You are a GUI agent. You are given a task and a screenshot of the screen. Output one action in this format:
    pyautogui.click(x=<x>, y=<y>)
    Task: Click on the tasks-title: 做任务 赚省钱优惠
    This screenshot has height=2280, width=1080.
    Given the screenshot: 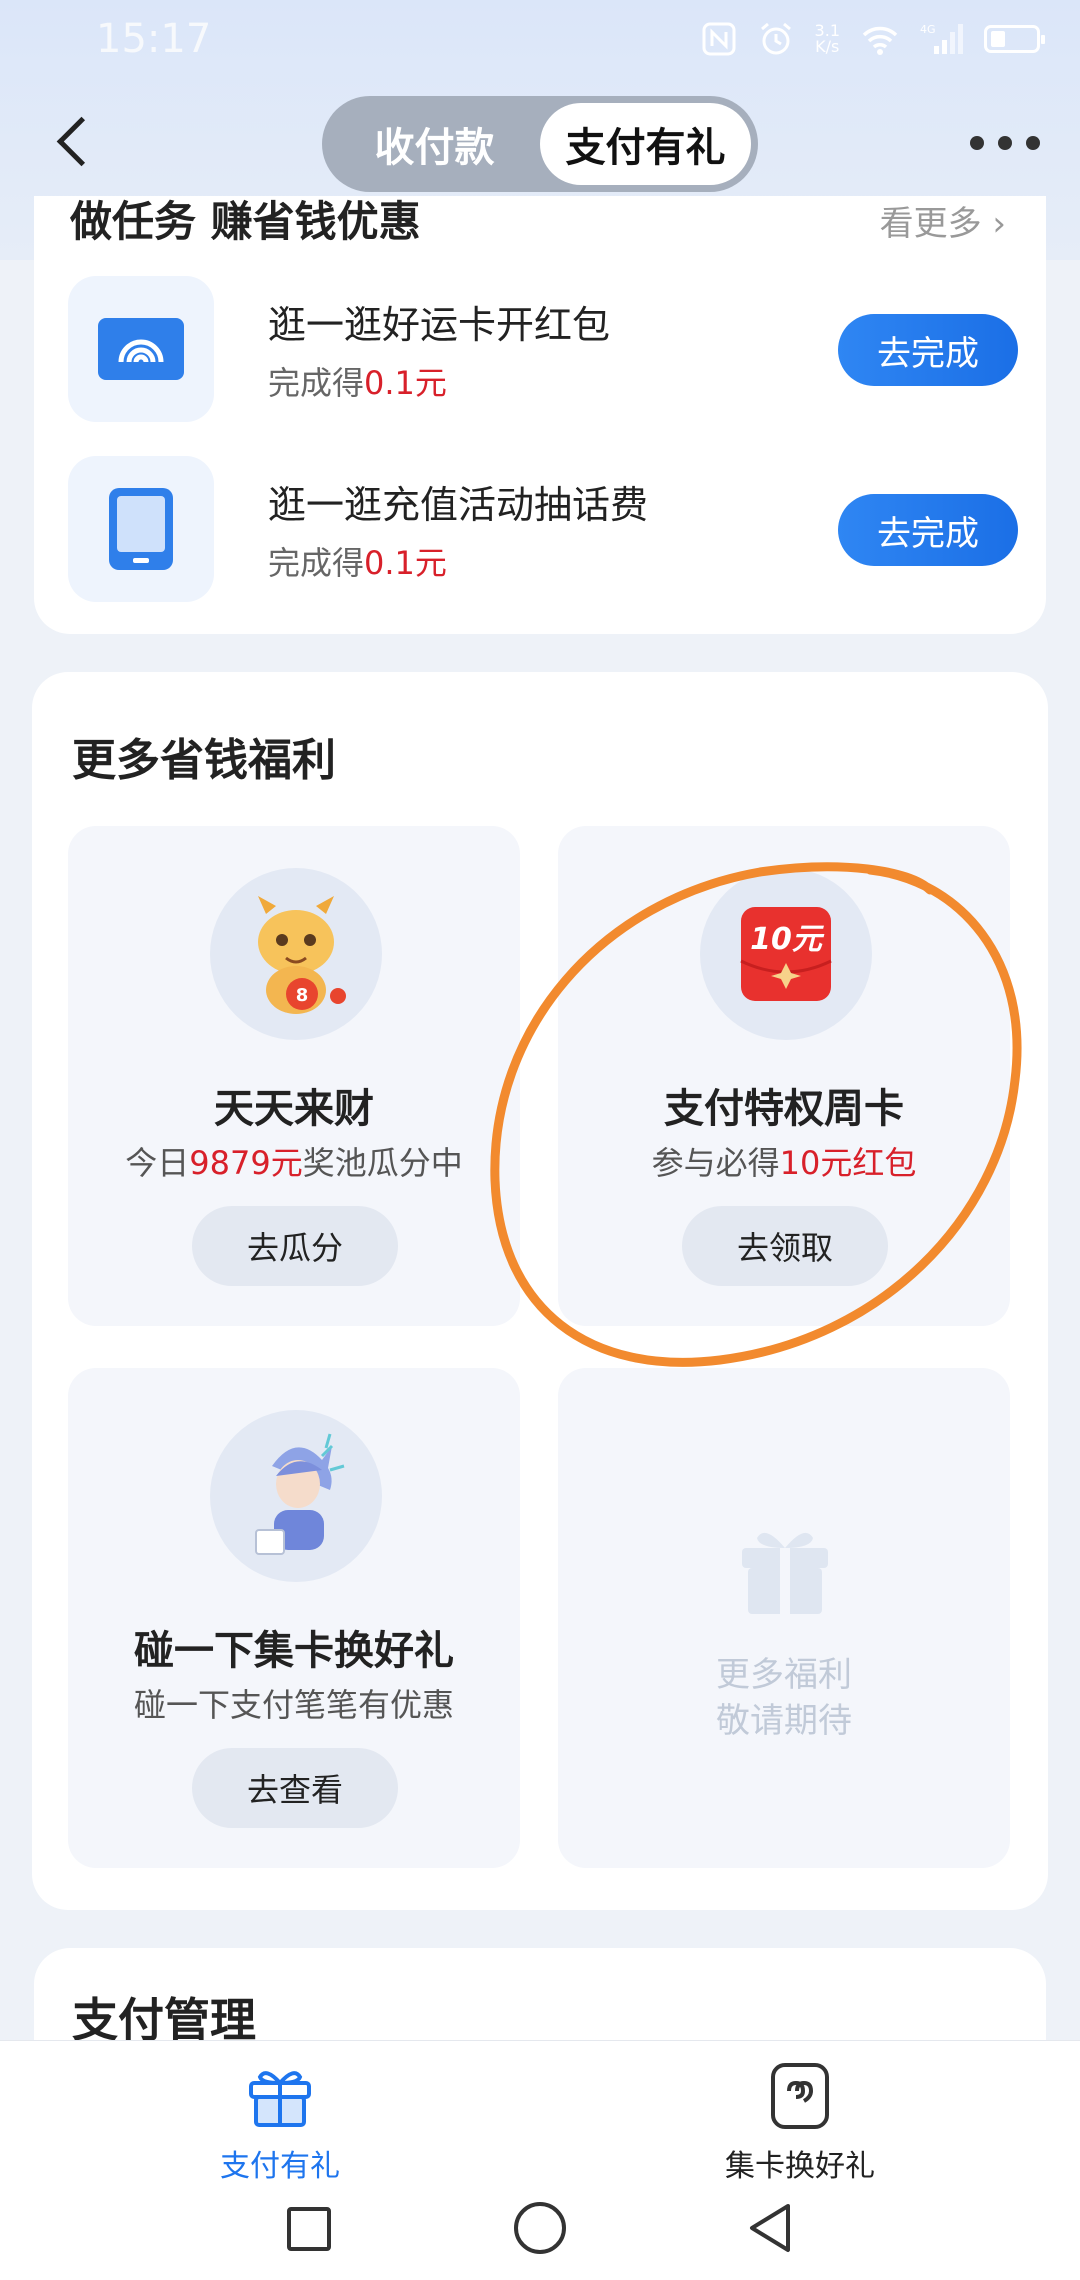 What is the action you would take?
    pyautogui.click(x=245, y=221)
    